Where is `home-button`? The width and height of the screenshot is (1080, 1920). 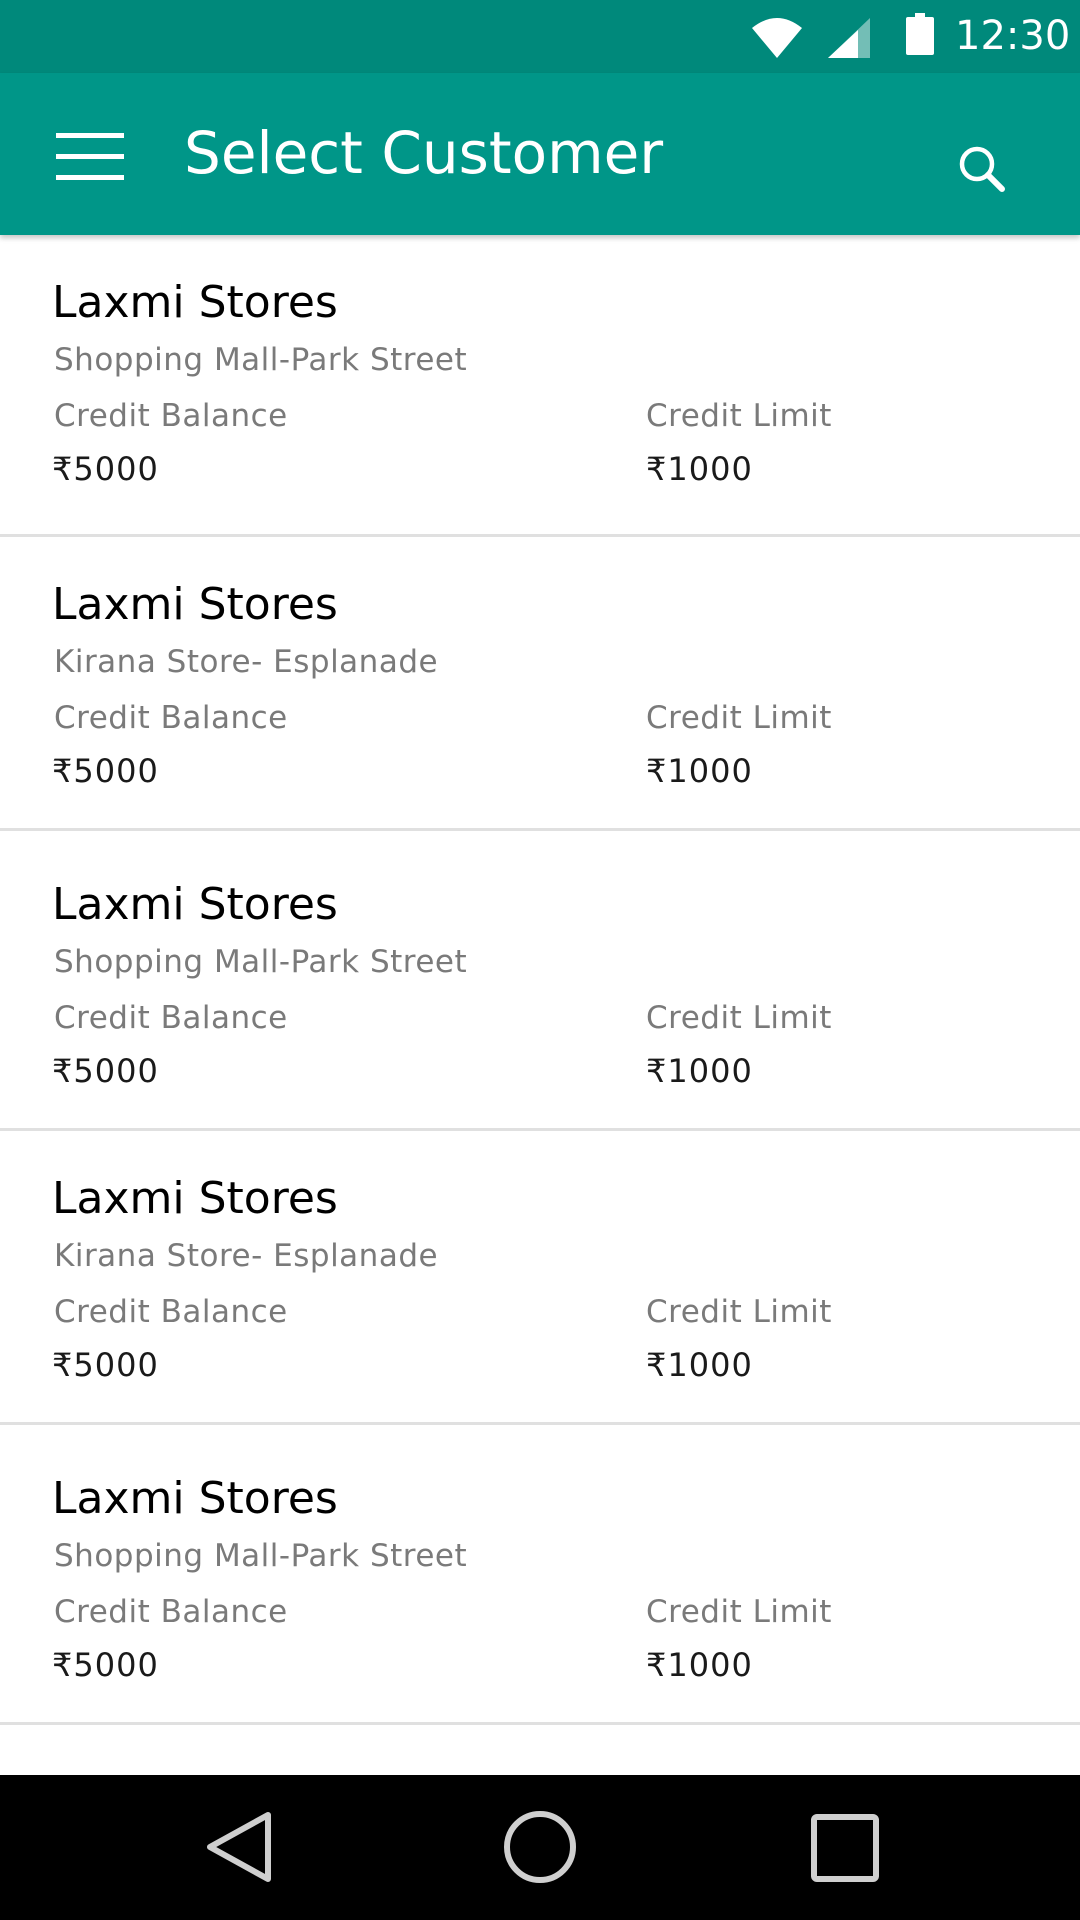
home-button is located at coordinates (540, 1847).